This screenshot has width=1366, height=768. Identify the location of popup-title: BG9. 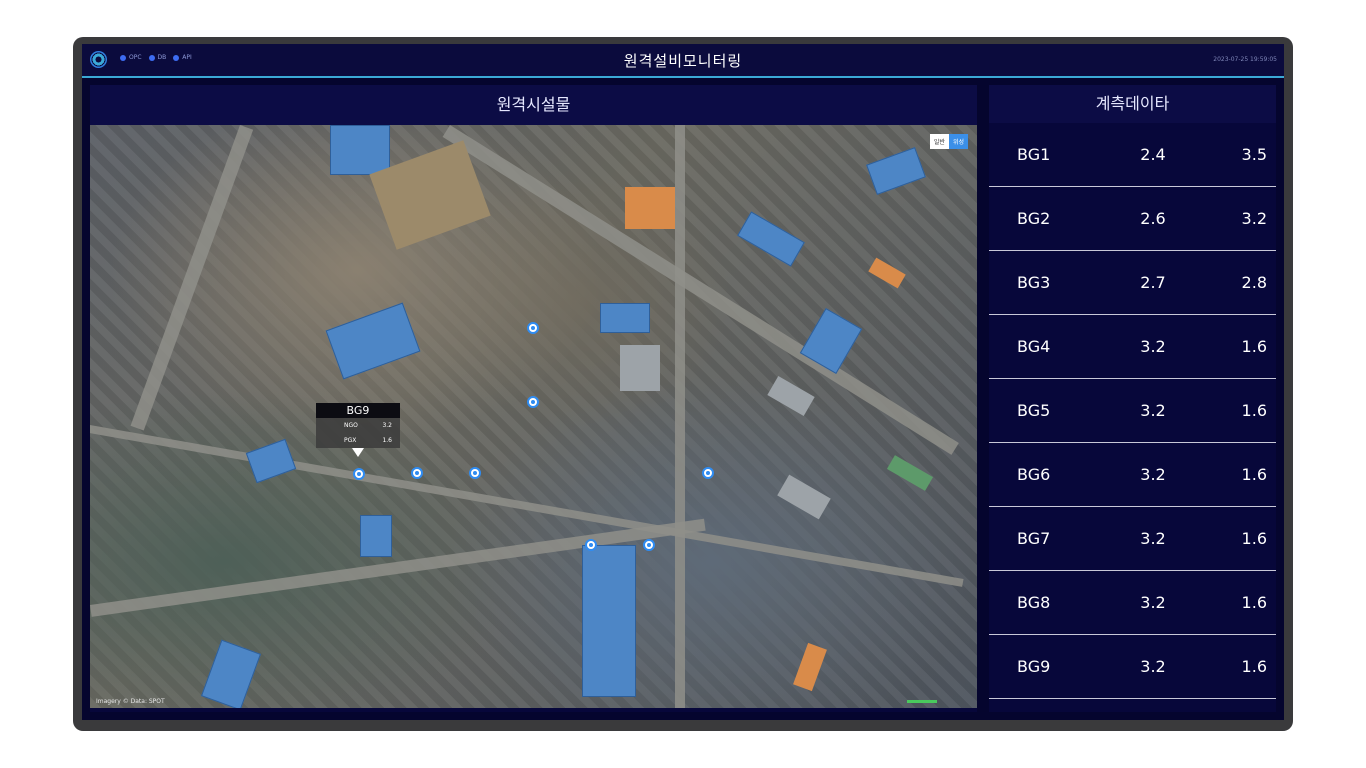
(358, 410).